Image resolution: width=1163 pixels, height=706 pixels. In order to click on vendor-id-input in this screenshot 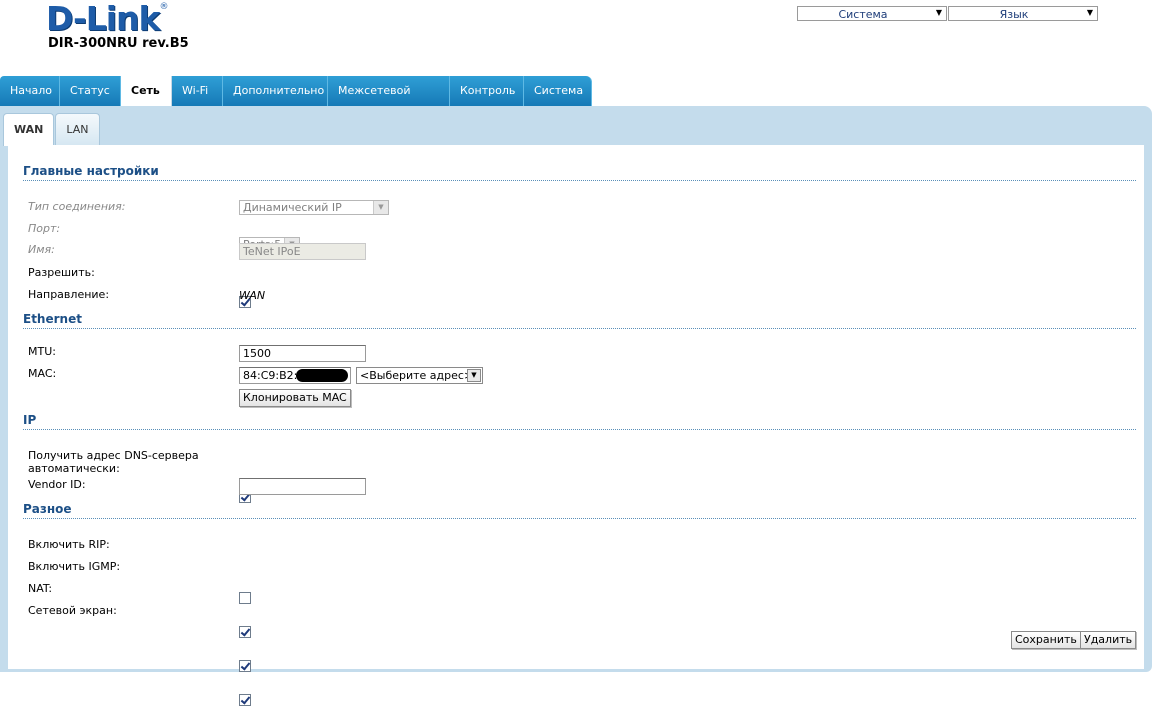, I will do `click(302, 486)`.